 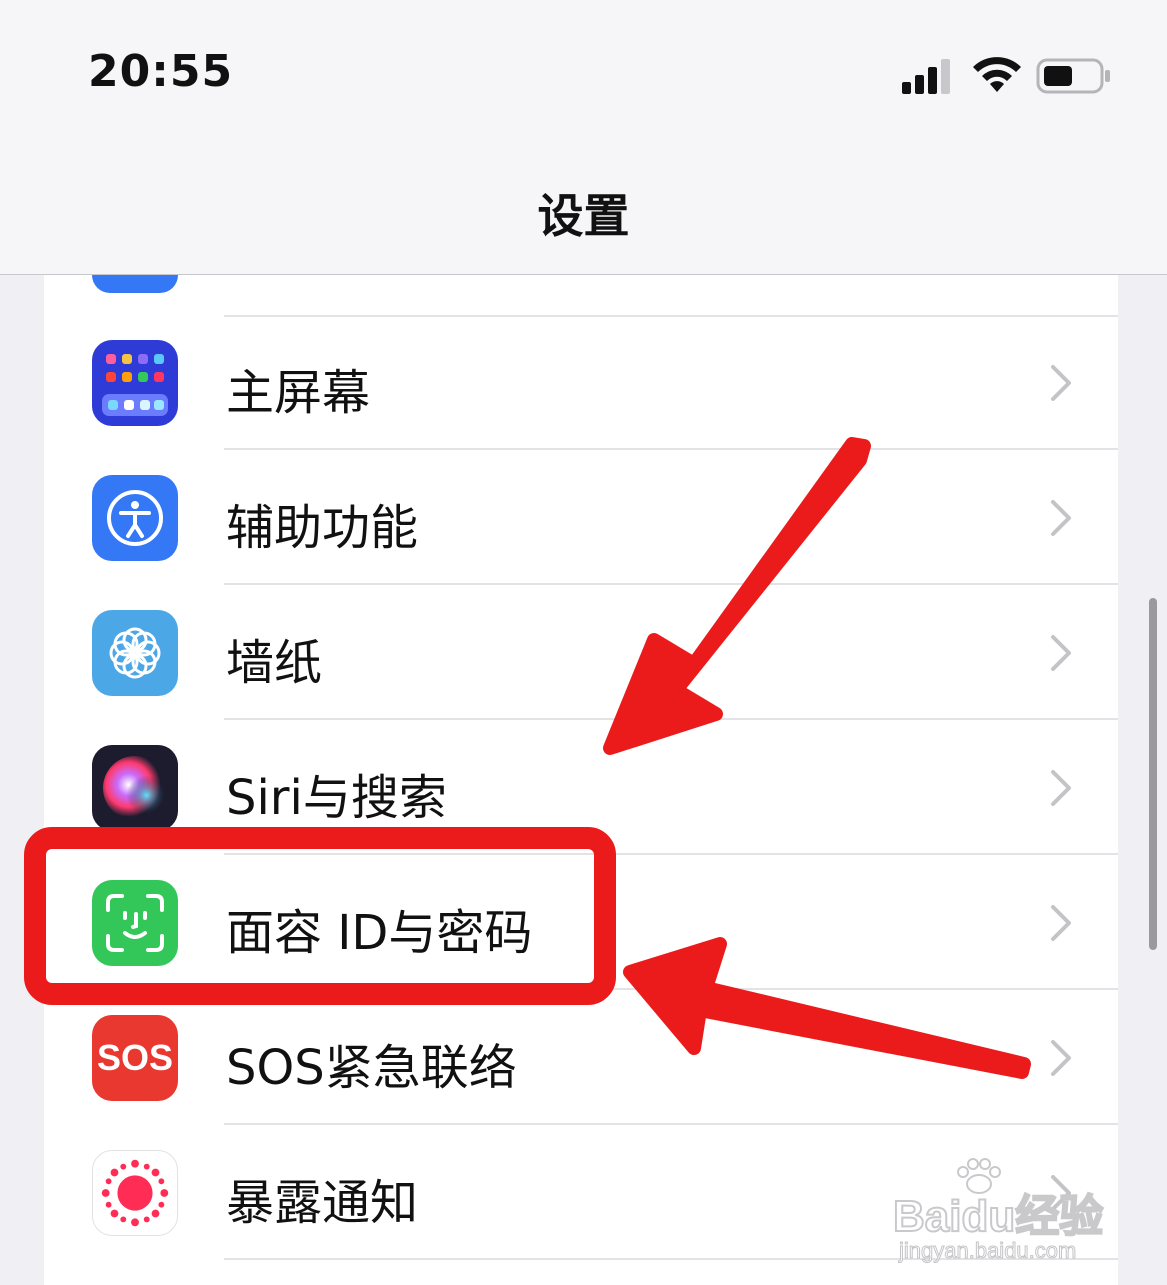 What do you see at coordinates (581, 517) in the screenshot?
I see `settings-row-accessibility: 辅助功能` at bounding box center [581, 517].